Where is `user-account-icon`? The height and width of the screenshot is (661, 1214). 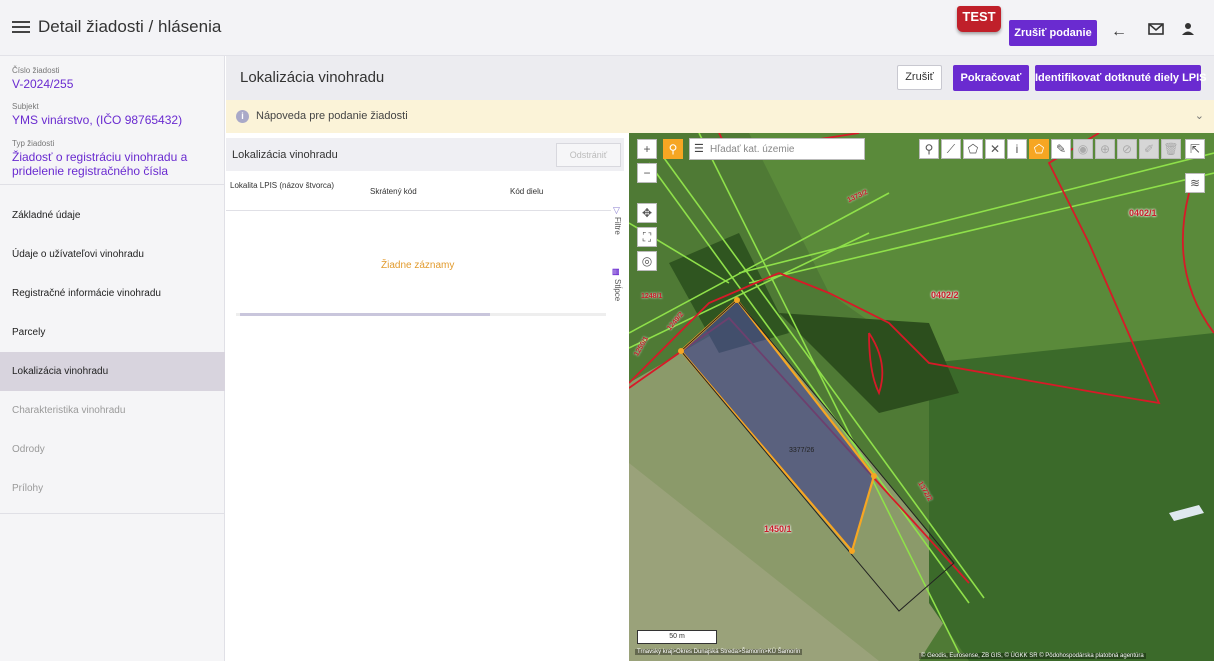
user-account-icon is located at coordinates (1188, 32).